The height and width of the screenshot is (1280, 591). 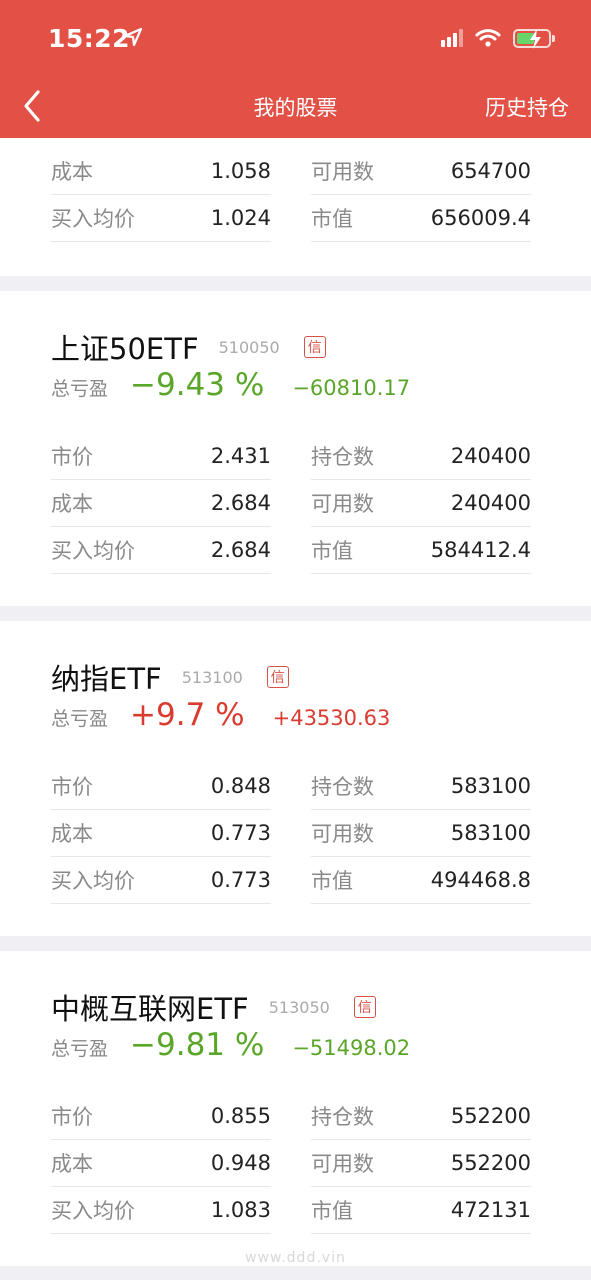 I want to click on pl-percent: −9.43 %, so click(x=197, y=385).